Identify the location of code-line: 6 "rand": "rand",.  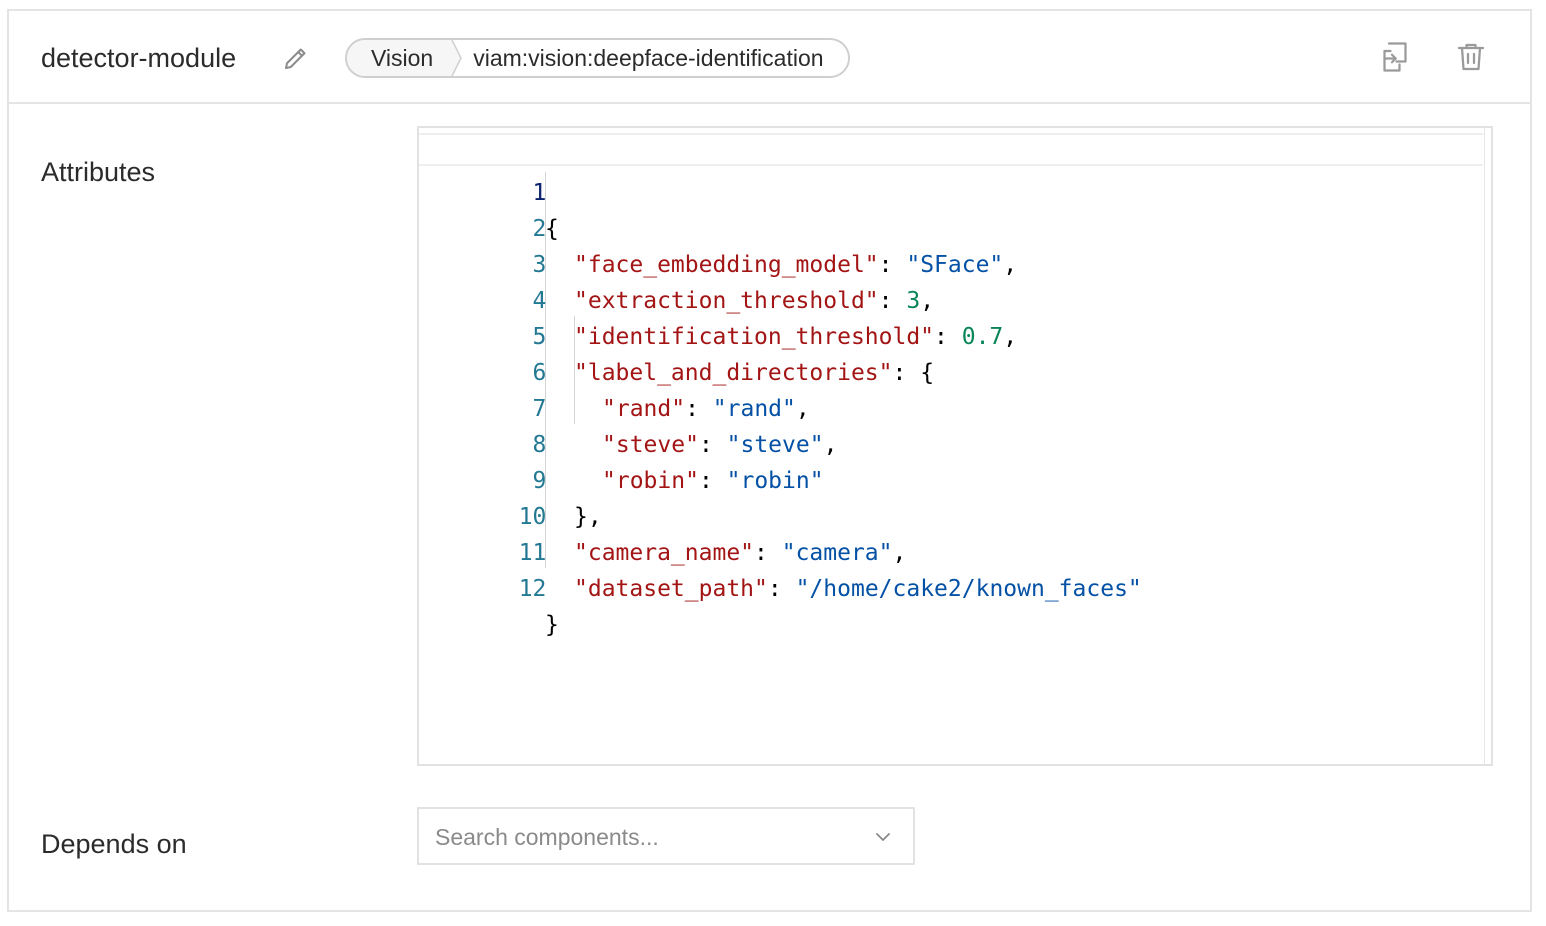
(614, 370).